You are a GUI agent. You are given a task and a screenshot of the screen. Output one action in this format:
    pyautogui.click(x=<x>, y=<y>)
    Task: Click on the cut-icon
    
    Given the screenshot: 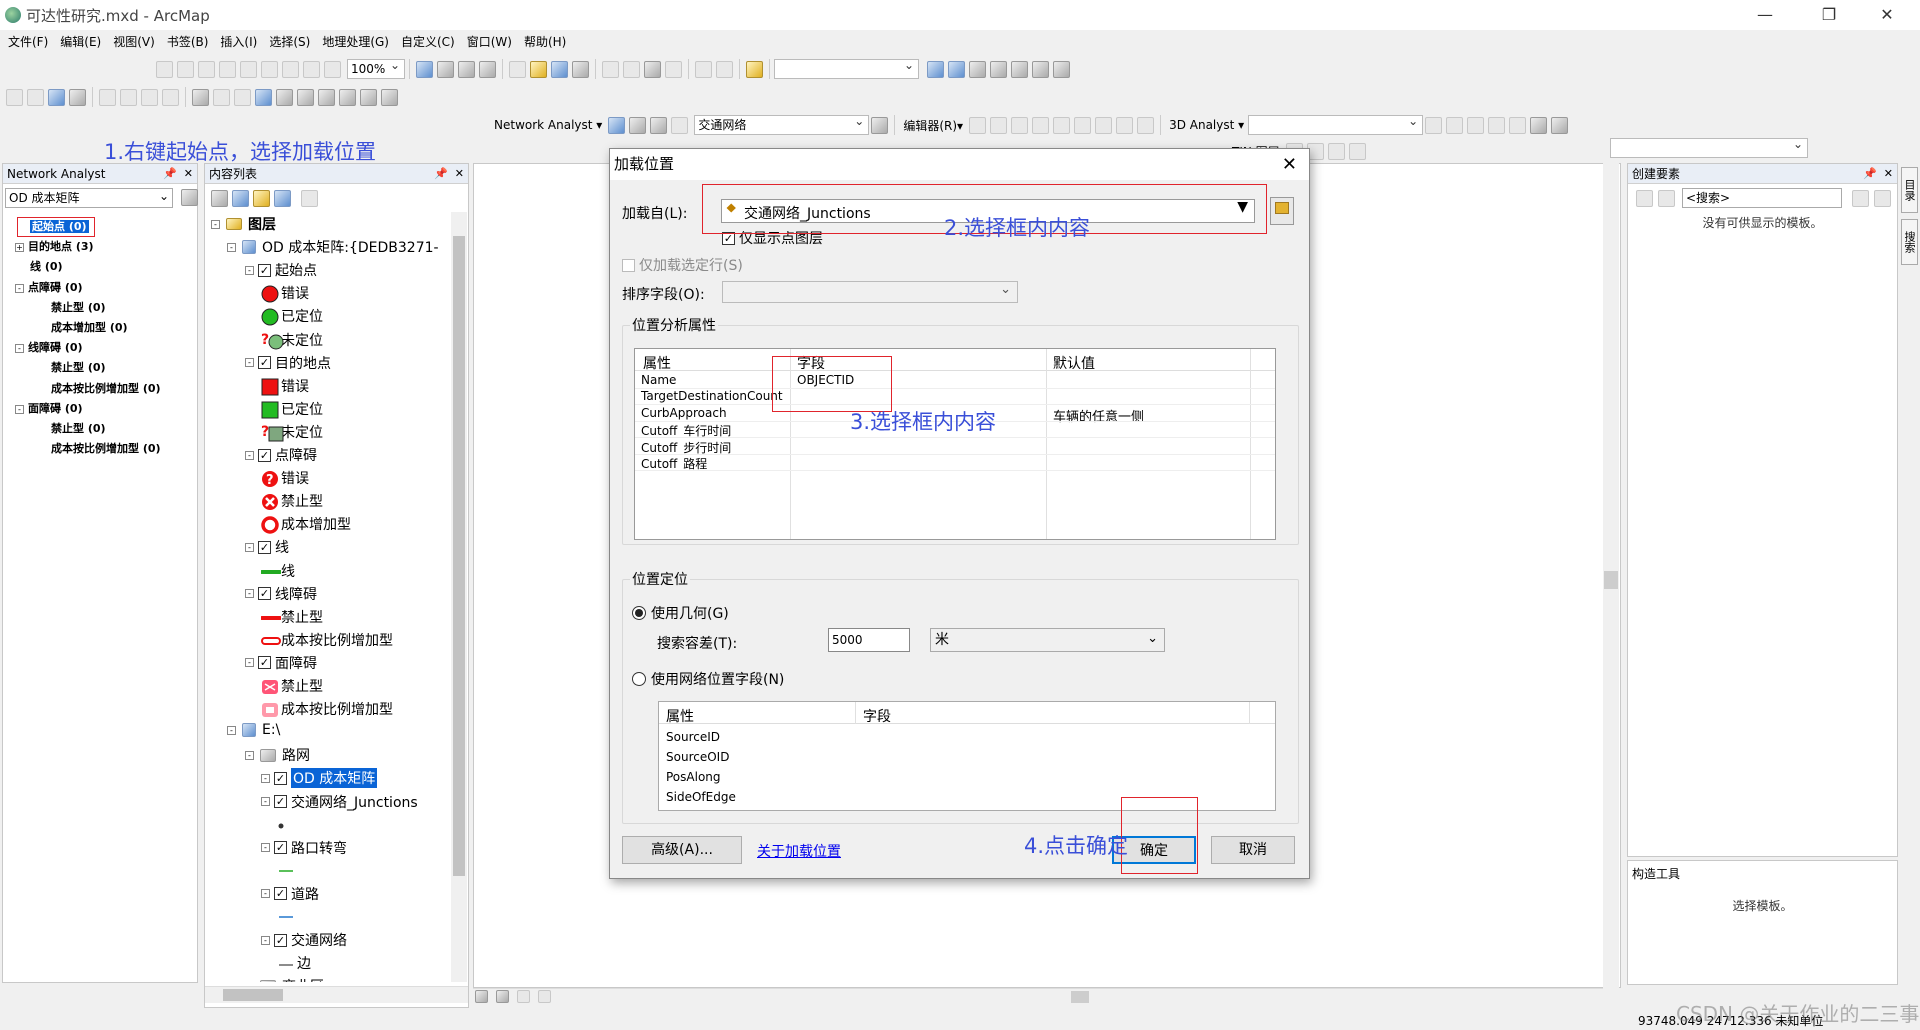 What is the action you would take?
    pyautogui.click(x=610, y=69)
    